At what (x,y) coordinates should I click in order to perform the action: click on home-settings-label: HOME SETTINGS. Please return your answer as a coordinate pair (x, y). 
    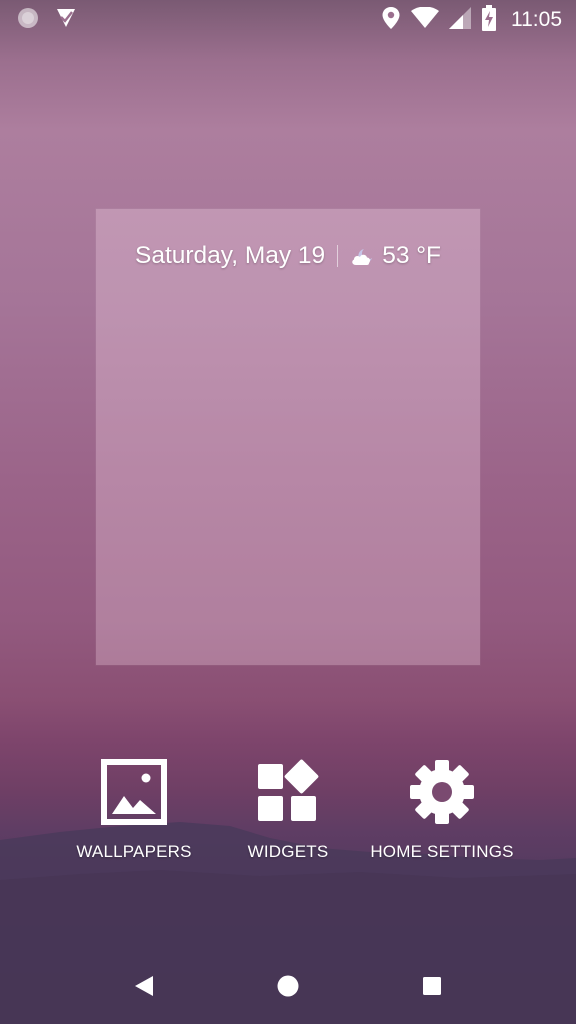
    Looking at the image, I should click on (442, 851).